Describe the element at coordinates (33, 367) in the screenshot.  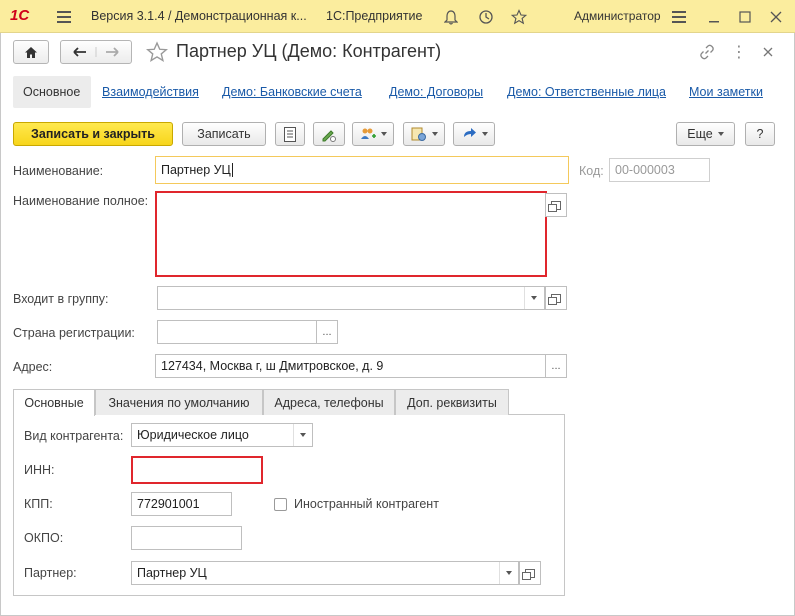
I see `address-label: Адрес:` at that location.